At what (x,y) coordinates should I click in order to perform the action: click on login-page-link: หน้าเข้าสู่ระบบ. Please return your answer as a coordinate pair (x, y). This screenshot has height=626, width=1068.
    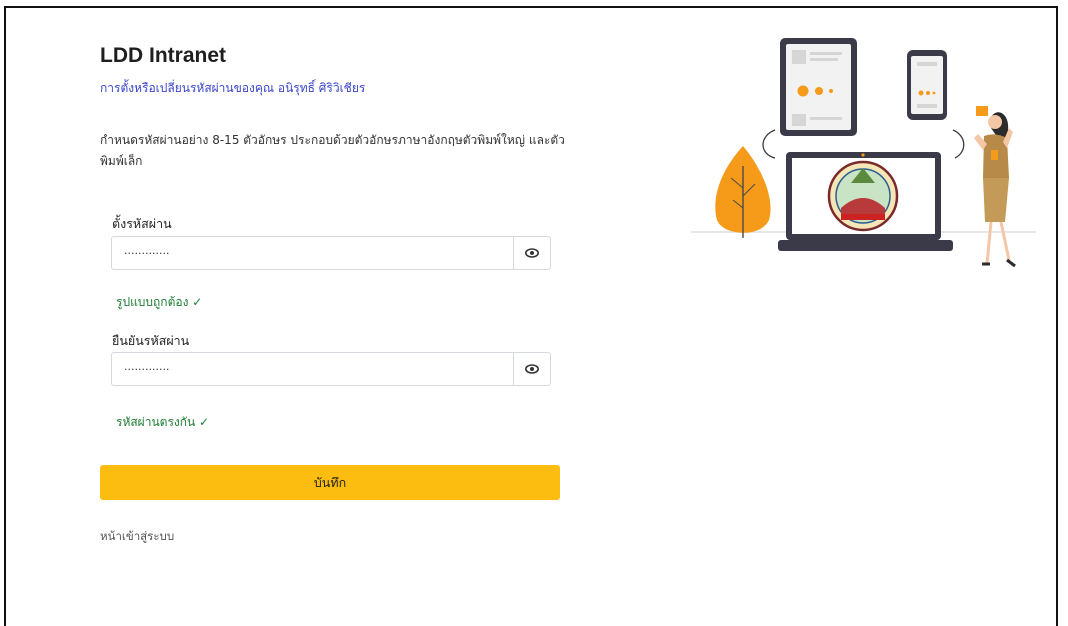
    Looking at the image, I should click on (137, 537).